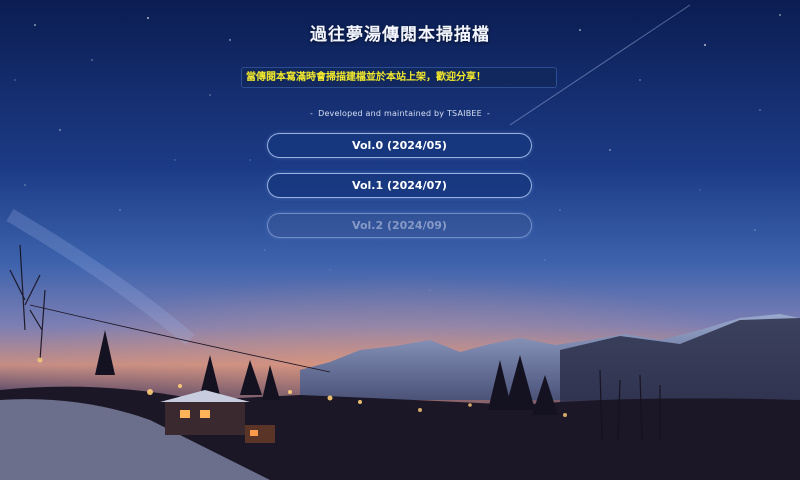 This screenshot has height=480, width=800. I want to click on credit-dash-left: -, so click(311, 113).